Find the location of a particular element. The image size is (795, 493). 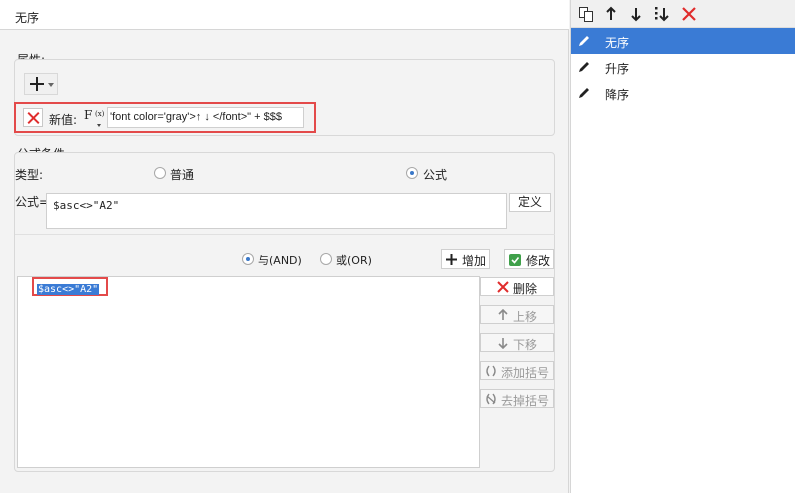

delete-condition-label: 删除 is located at coordinates (525, 289).